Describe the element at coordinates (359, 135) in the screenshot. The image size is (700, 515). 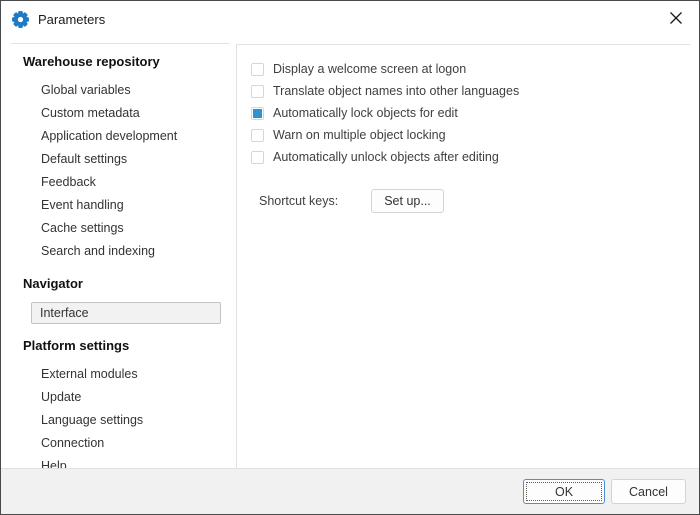
I see `checkbox-label: Warn on multiple object locking` at that location.